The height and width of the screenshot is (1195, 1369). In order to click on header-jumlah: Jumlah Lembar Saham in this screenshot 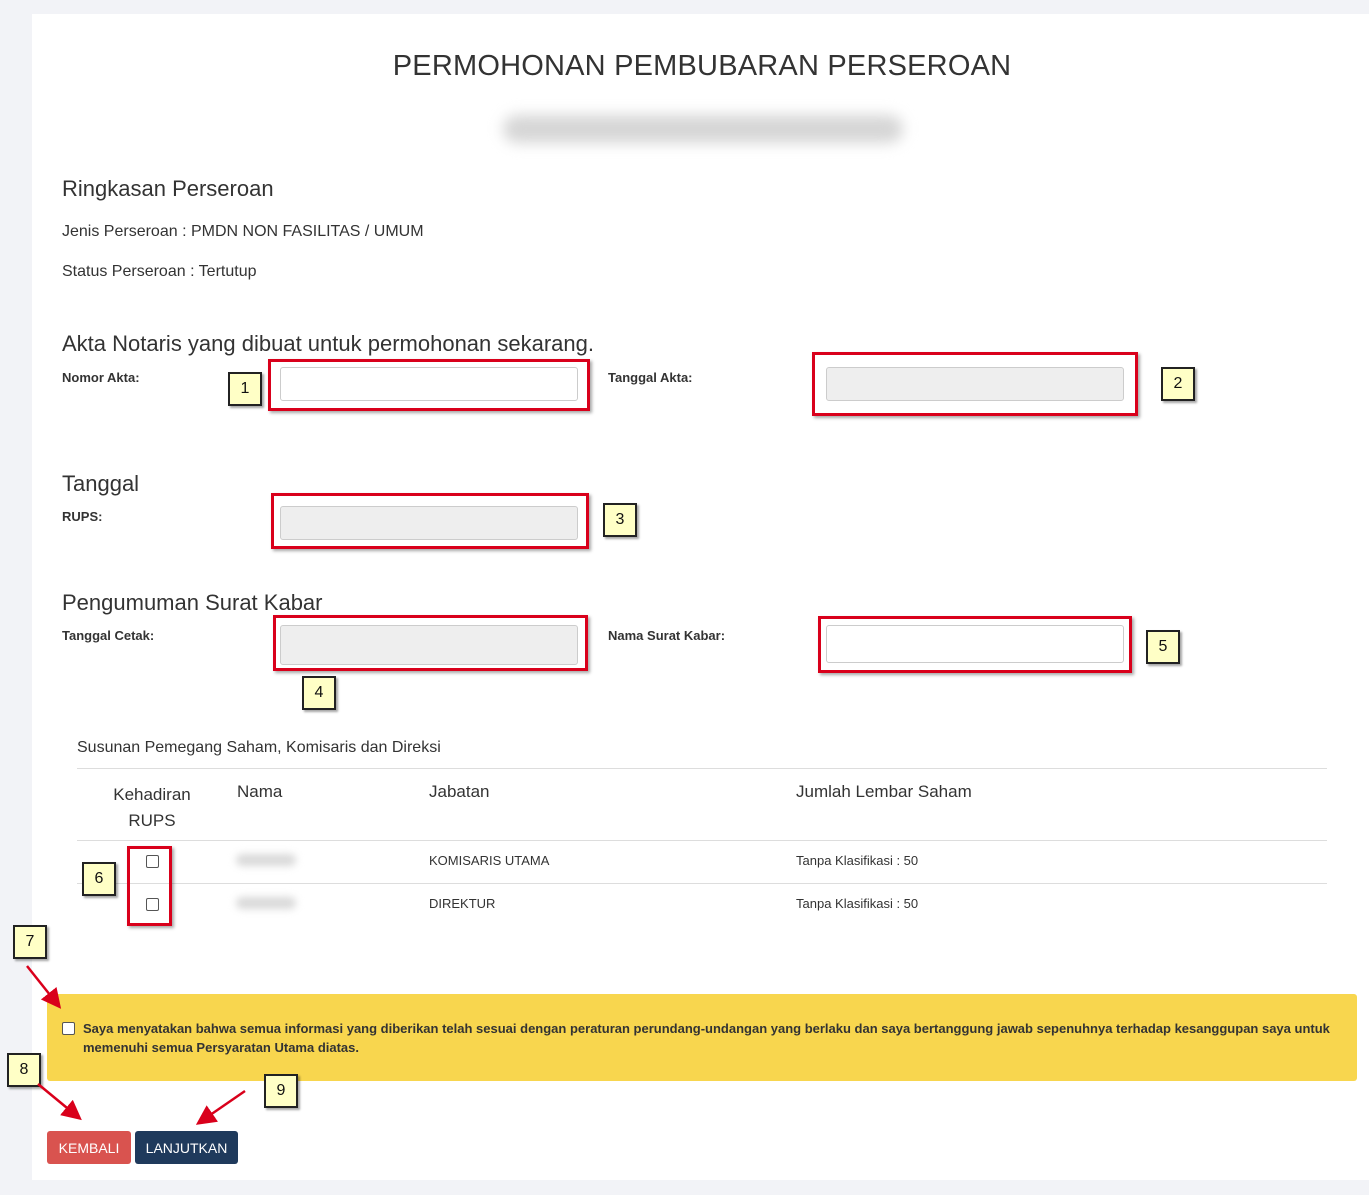, I will do `click(884, 791)`.